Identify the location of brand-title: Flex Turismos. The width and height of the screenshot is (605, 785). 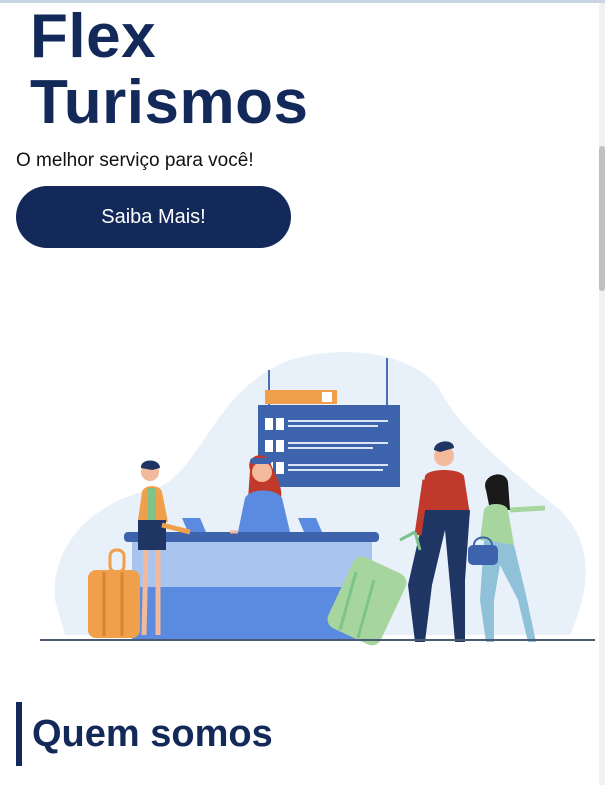
(180, 70).